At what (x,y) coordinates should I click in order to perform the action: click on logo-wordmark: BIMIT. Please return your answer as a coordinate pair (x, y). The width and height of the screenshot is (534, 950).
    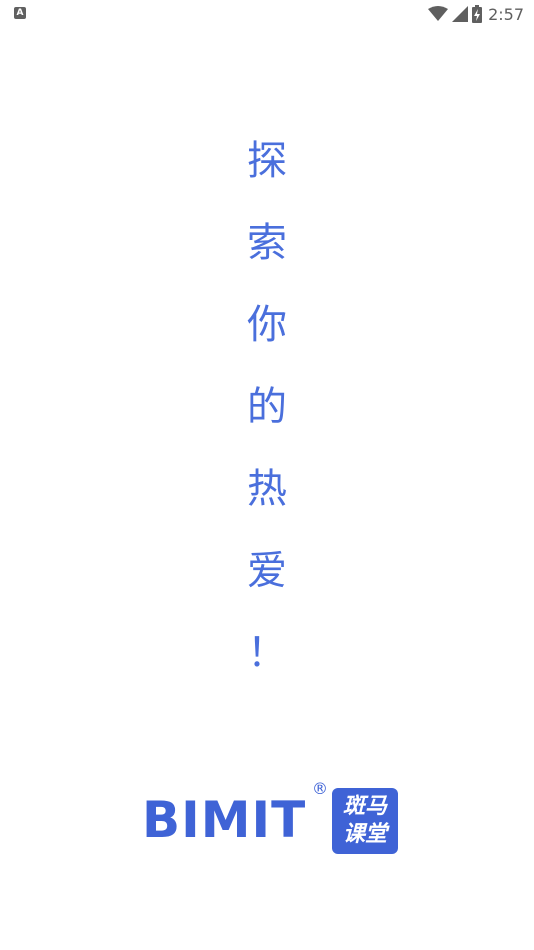
    Looking at the image, I should click on (224, 820).